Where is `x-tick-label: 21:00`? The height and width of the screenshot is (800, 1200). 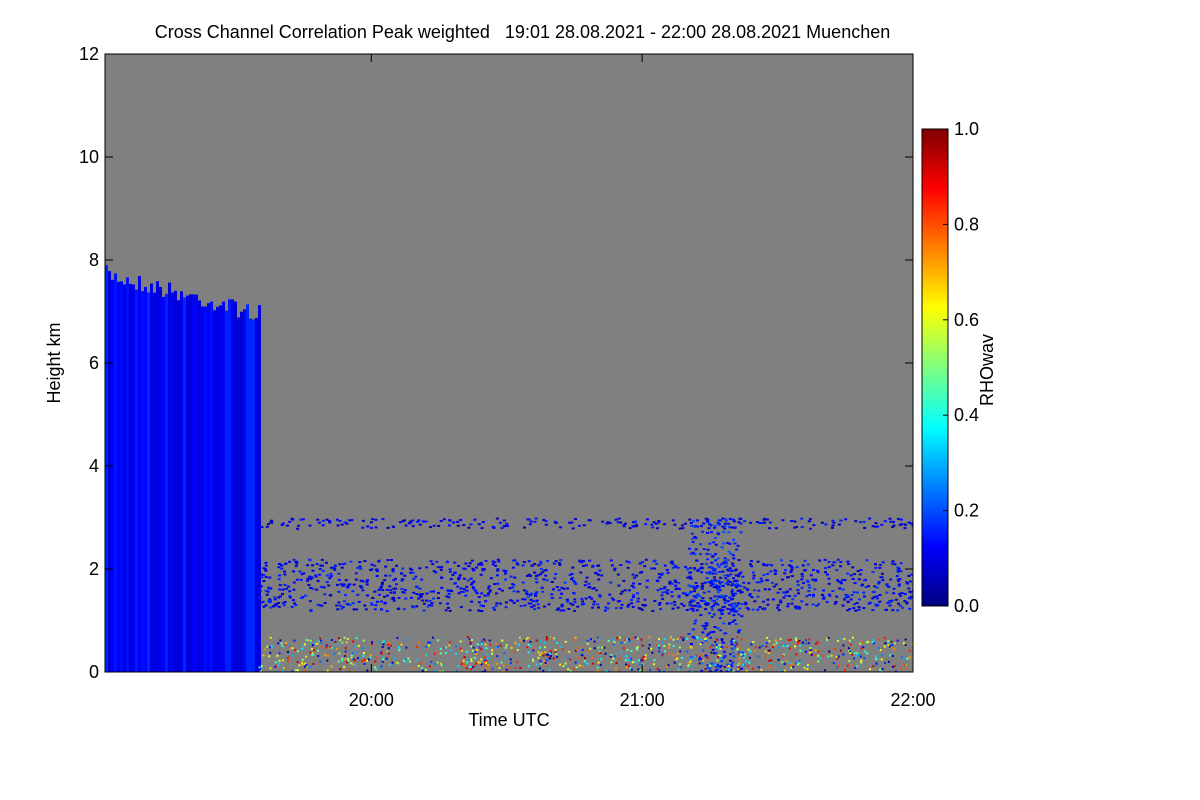
x-tick-label: 21:00 is located at coordinates (642, 700).